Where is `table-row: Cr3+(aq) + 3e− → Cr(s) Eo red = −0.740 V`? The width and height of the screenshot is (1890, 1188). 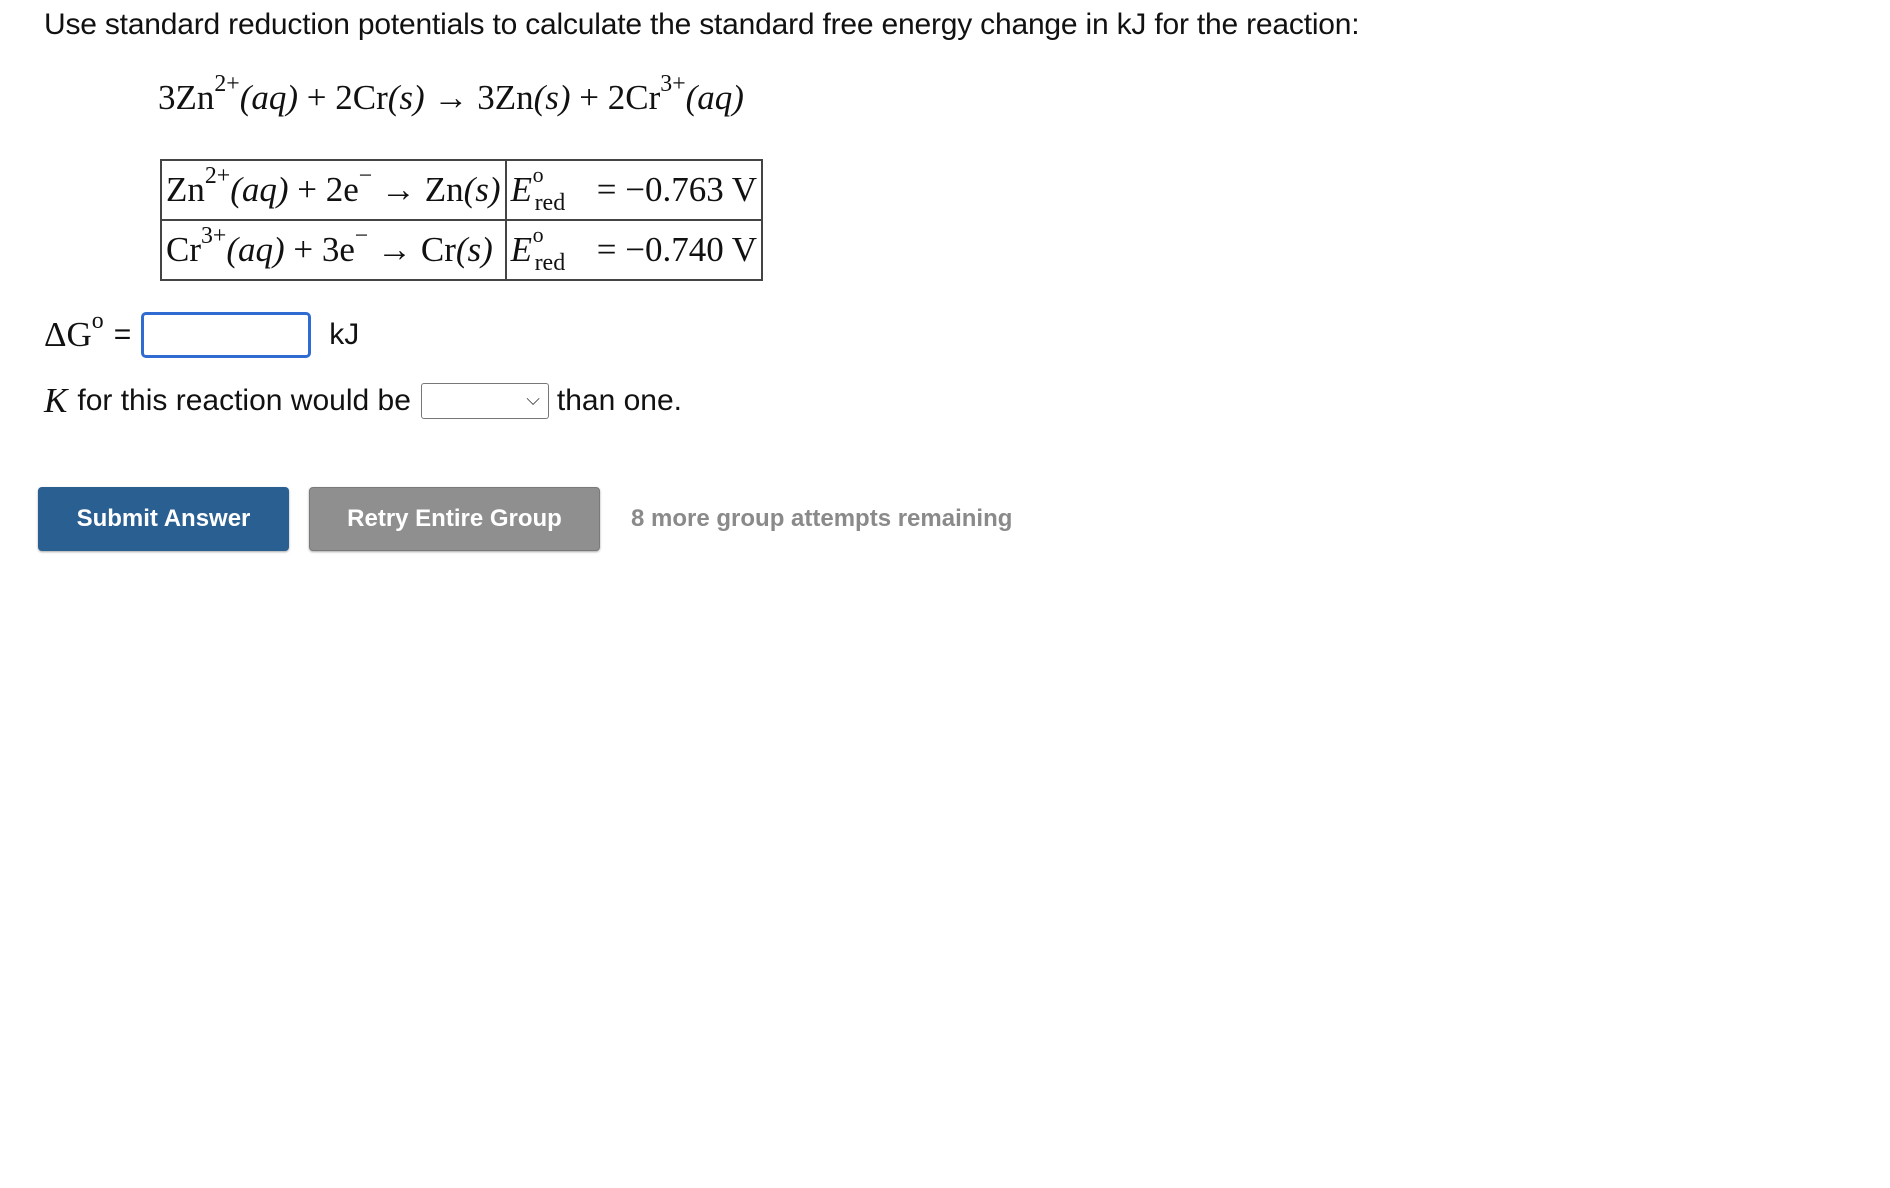 table-row: Cr3+(aq) + 3e− → Cr(s) Eo red = −0.740 V is located at coordinates (462, 250).